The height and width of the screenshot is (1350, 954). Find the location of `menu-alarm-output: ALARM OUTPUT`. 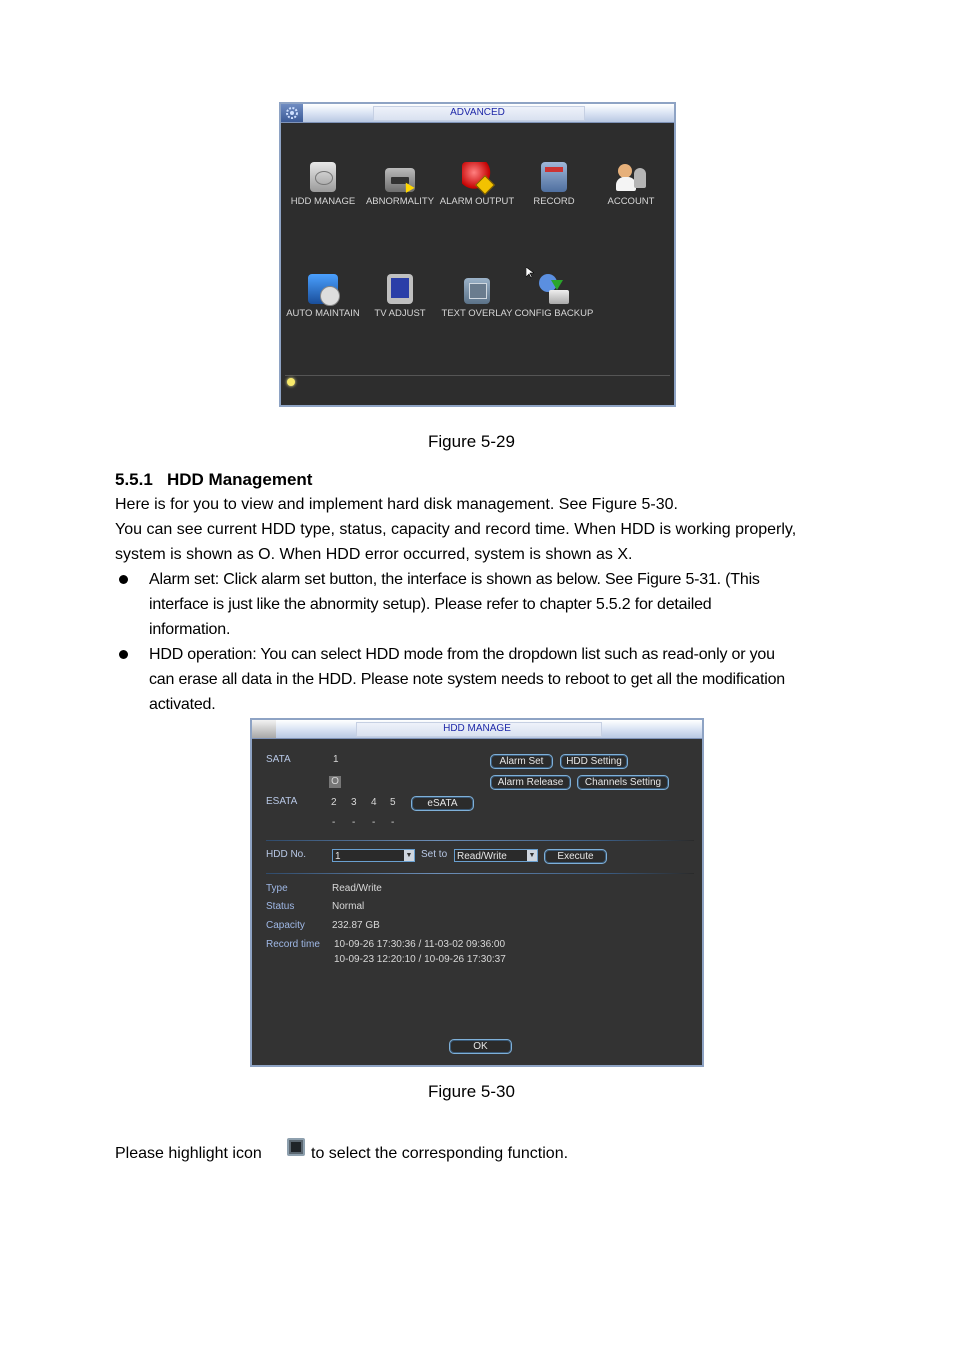

menu-alarm-output: ALARM OUTPUT is located at coordinates (477, 184).